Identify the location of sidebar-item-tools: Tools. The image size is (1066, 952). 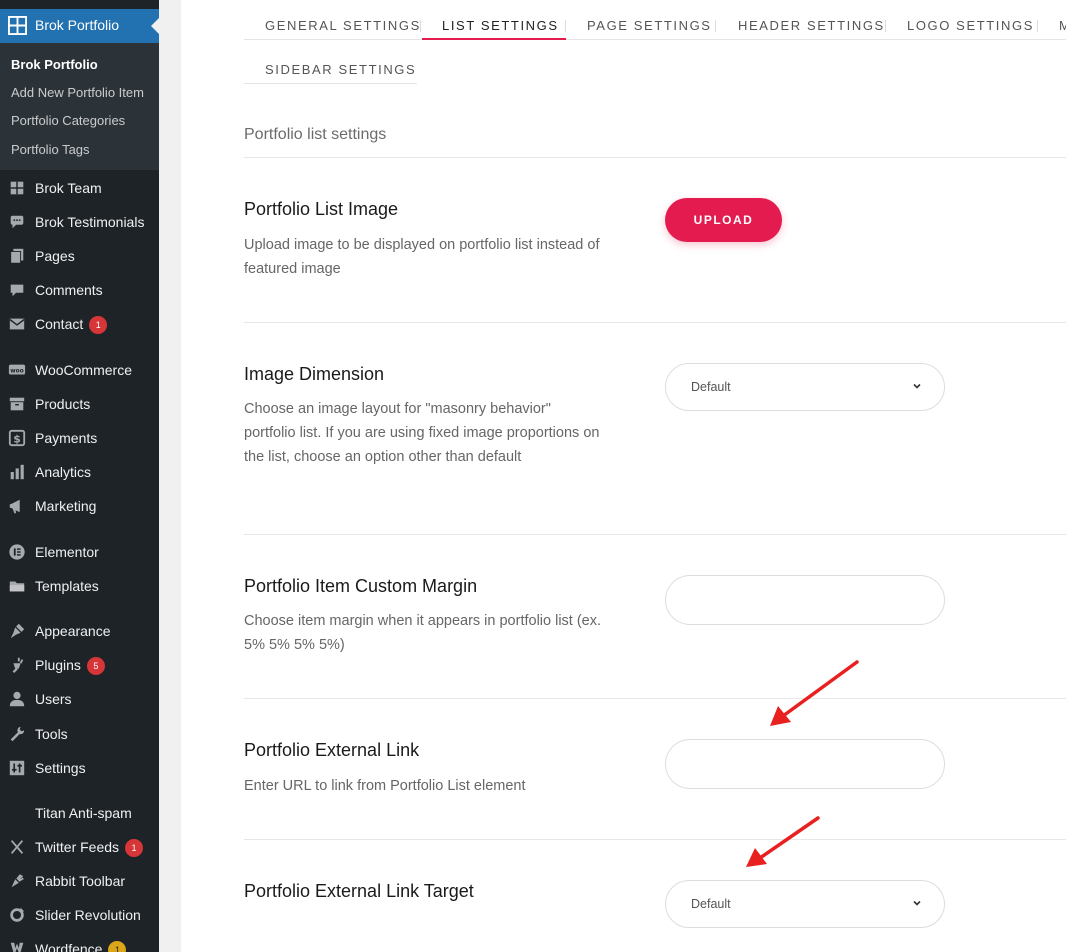
(79, 734).